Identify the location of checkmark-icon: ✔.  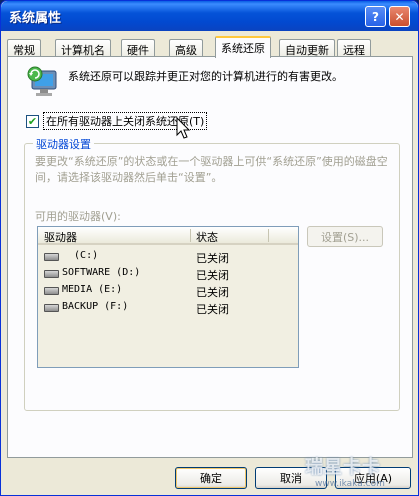
(32, 121).